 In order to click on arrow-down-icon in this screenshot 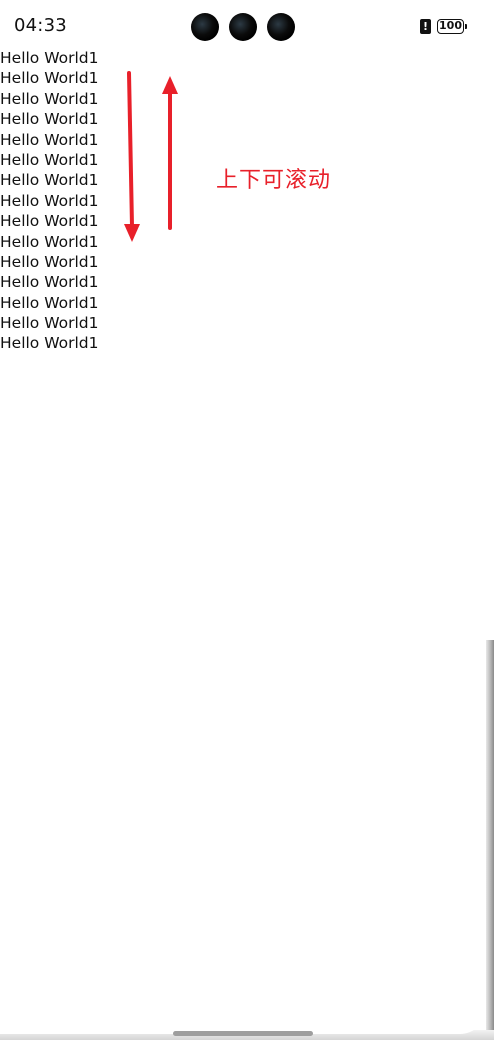, I will do `click(132, 156)`.